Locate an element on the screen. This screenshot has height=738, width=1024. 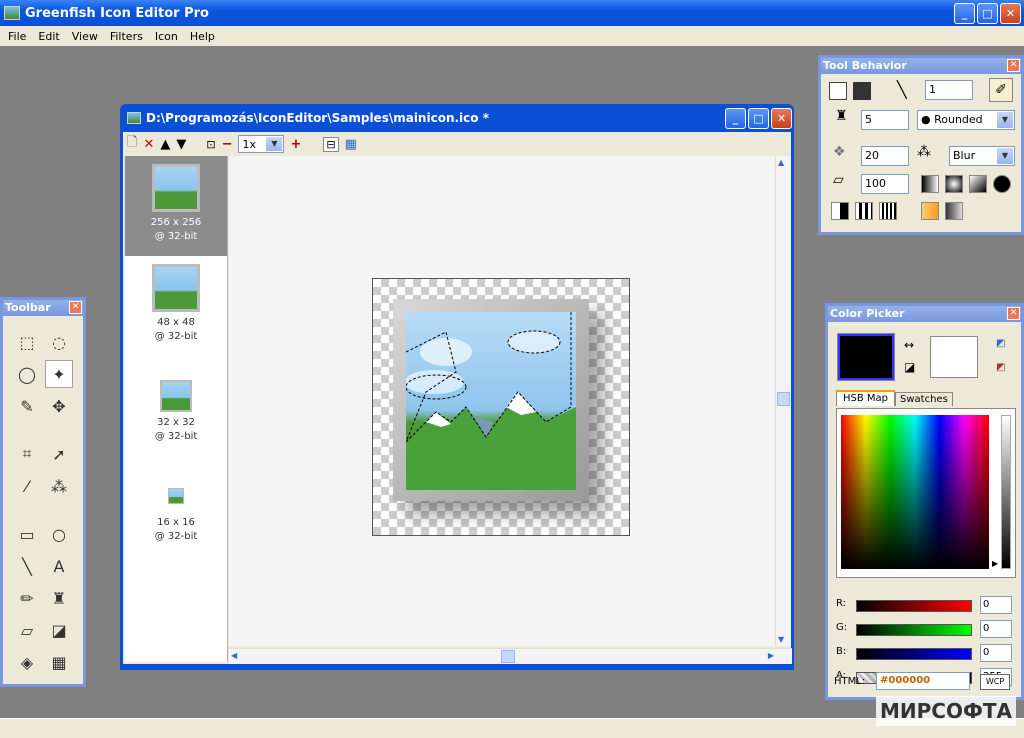
horizontal-scrollbar: ◀ ▶ is located at coordinates (510, 656).